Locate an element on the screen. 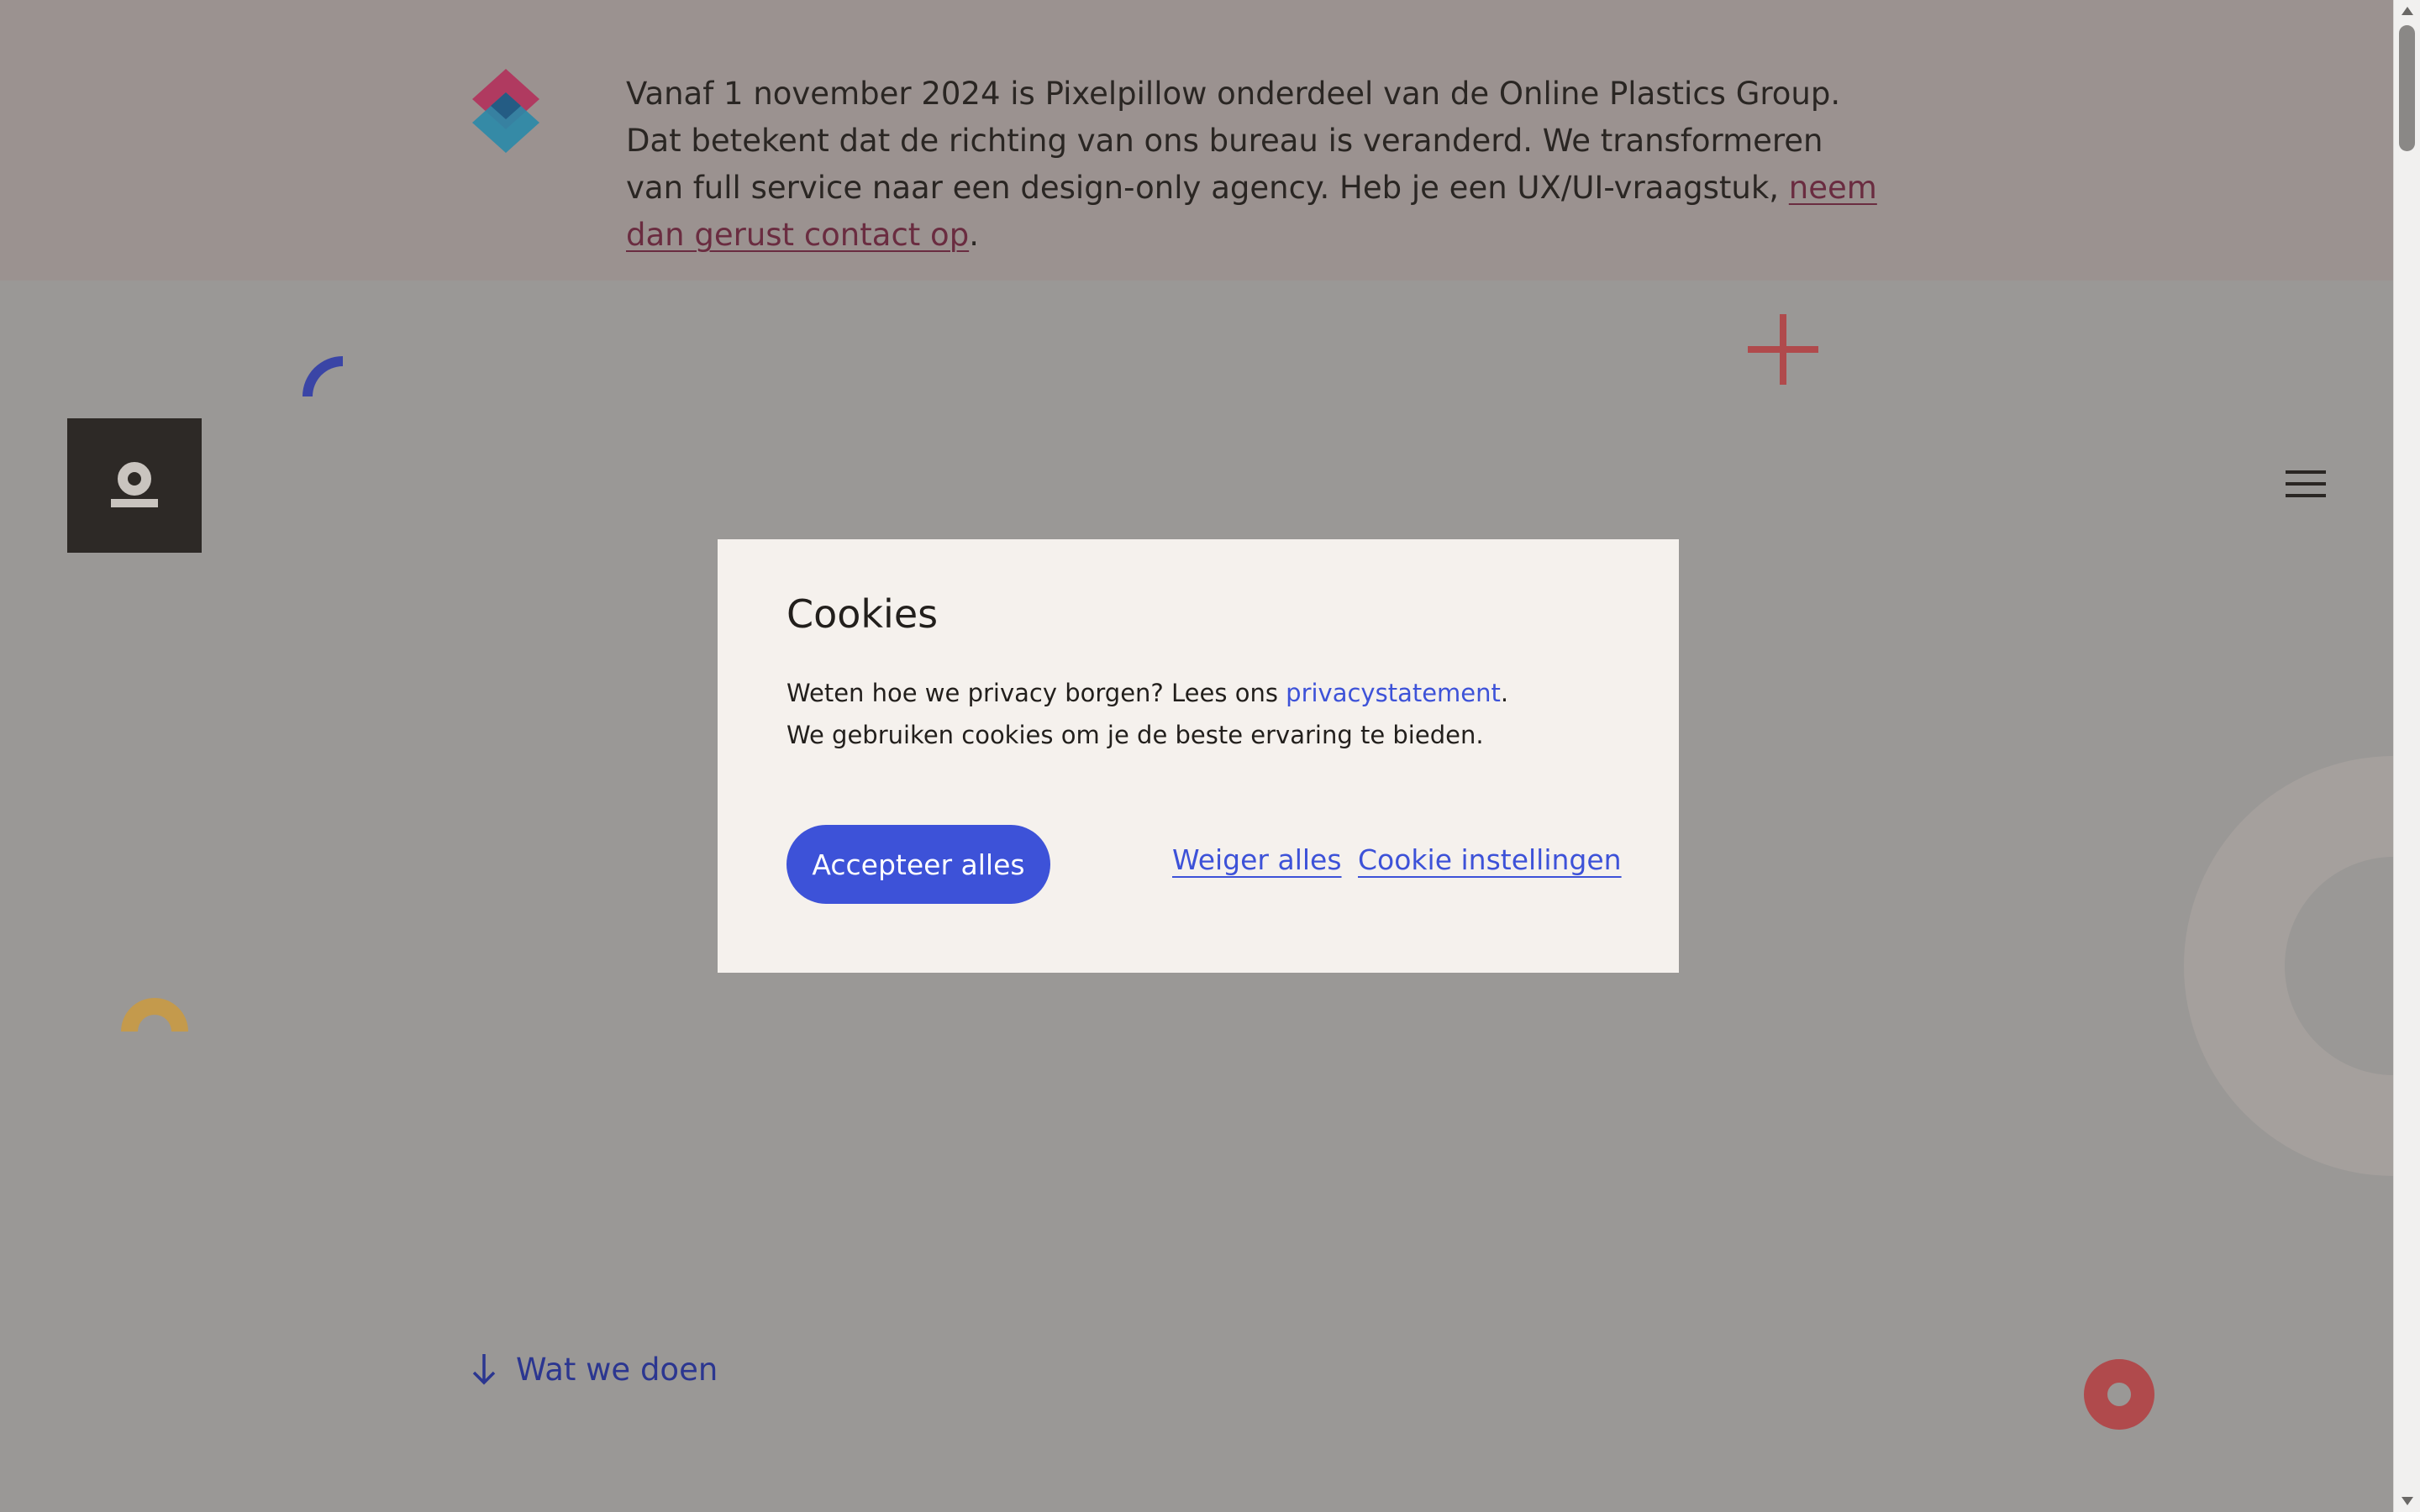 The height and width of the screenshot is (1512, 2420). half-ring-shape-icon is located at coordinates (154, 1015).